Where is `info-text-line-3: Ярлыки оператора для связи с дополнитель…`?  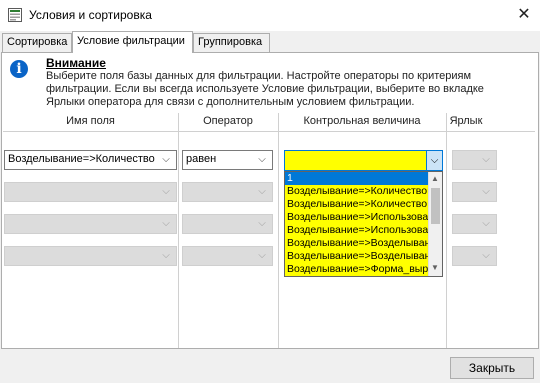
info-text-line-3: Ярлыки оператора для связи с дополнитель… is located at coordinates (230, 102).